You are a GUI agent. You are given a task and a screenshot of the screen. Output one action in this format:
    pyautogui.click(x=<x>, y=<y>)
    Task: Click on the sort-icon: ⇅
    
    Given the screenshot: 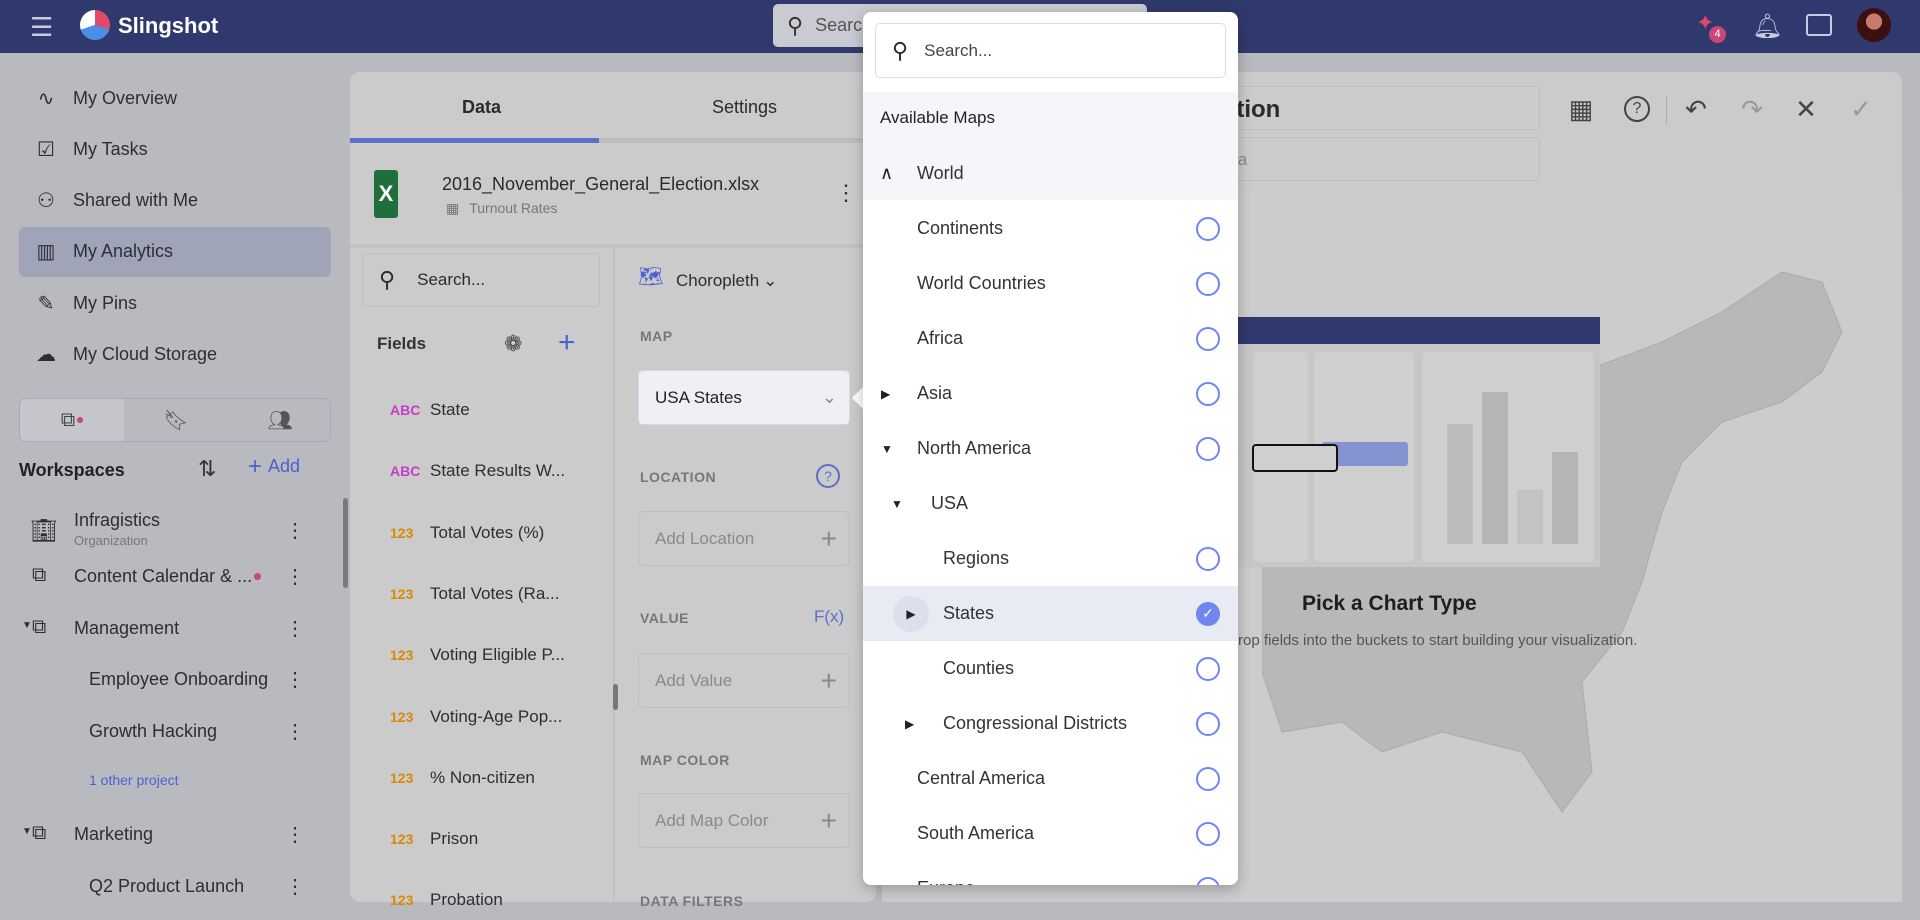 What is the action you would take?
    pyautogui.click(x=207, y=469)
    